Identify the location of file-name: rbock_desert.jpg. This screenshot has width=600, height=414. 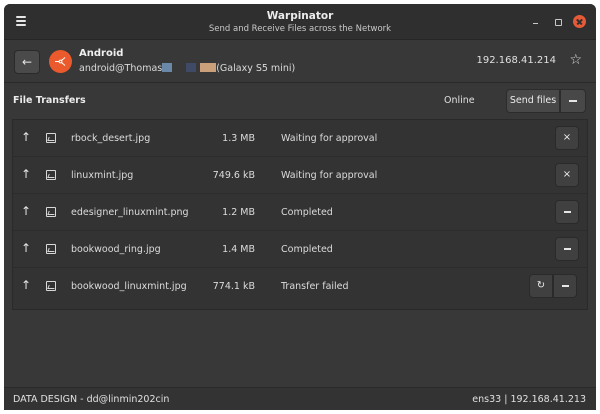
(111, 138).